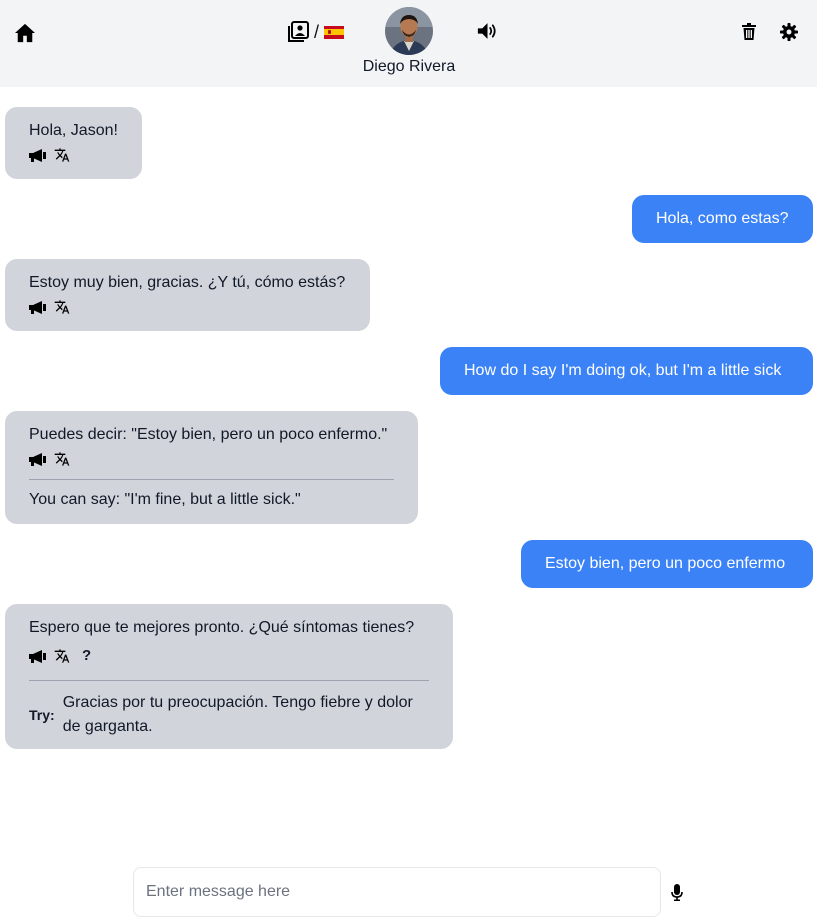  I want to click on bot-message: Hola, Jason!, so click(73, 143).